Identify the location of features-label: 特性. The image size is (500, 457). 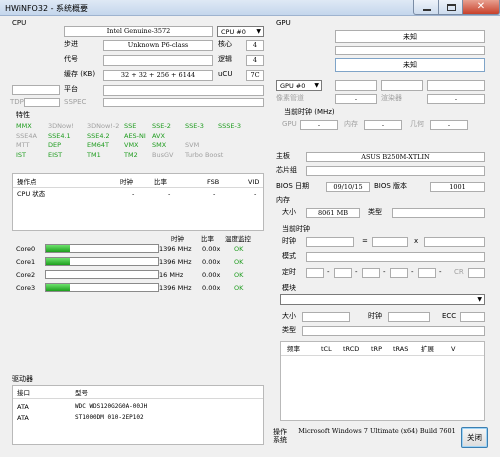
(23, 115).